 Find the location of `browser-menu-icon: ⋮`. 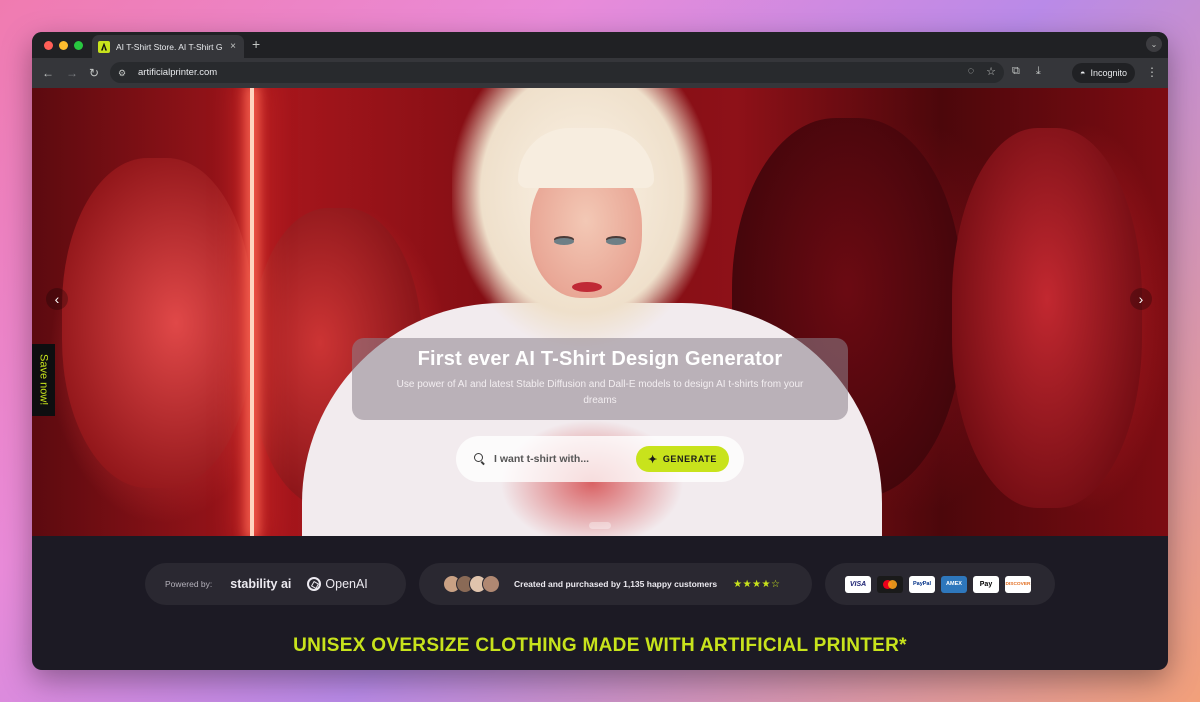

browser-menu-icon: ⋮ is located at coordinates (1152, 72).